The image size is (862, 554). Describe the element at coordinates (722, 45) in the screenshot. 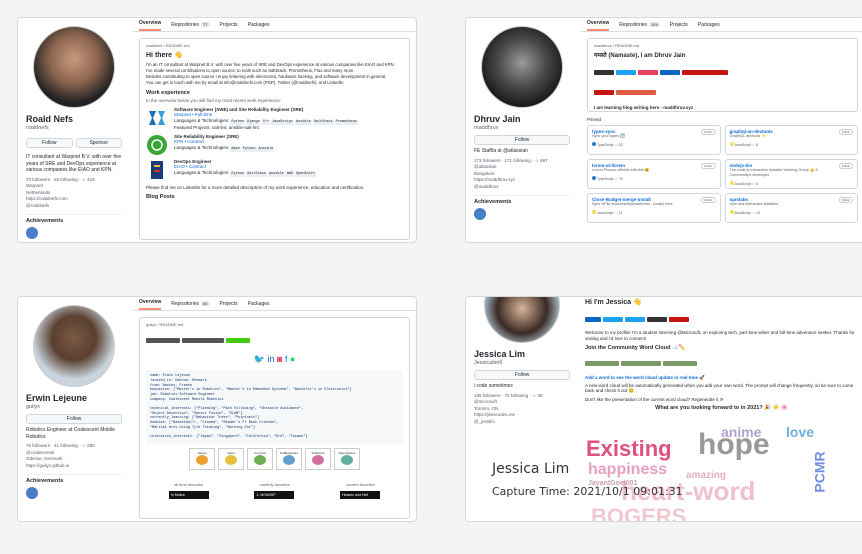

I see `readme-path: maddhruv / README.md` at that location.